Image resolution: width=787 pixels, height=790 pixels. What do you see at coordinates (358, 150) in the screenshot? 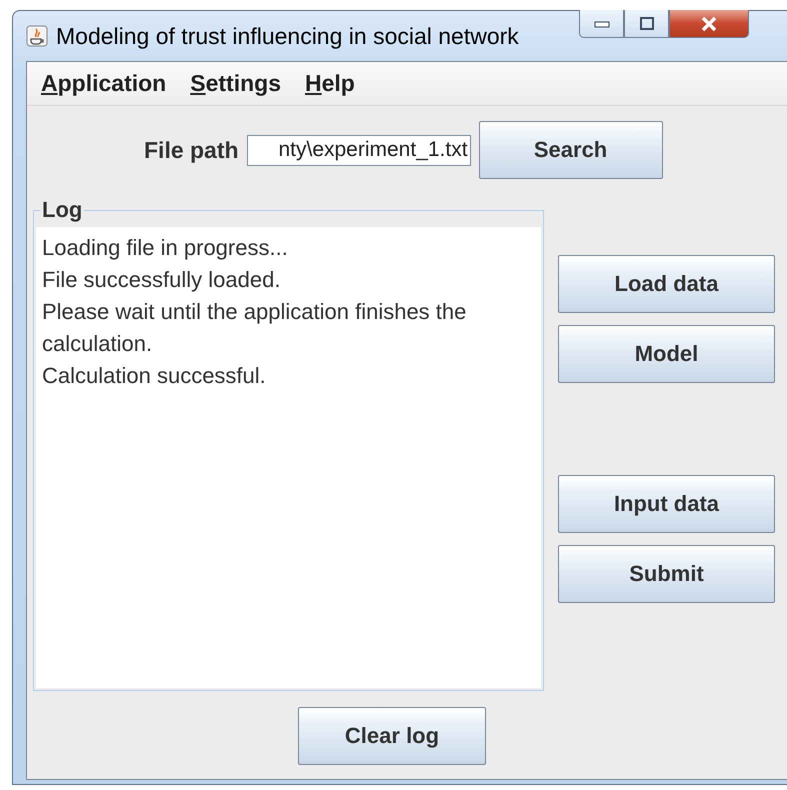
I see `file-path-field: nty\experiment_1.txt` at bounding box center [358, 150].